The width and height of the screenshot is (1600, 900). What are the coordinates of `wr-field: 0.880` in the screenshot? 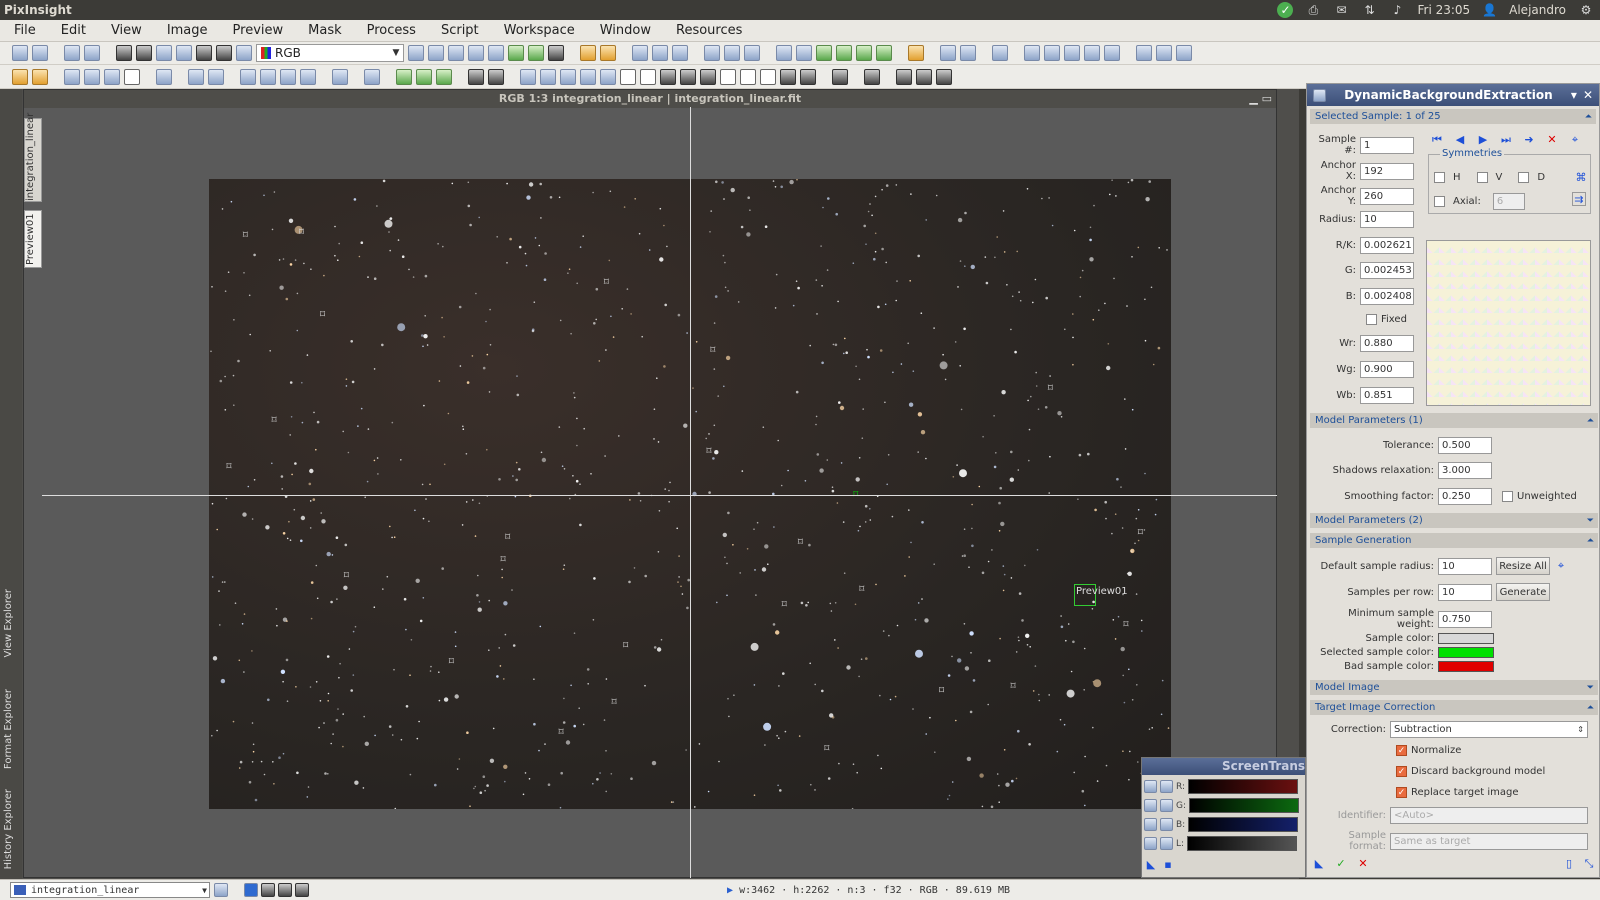 It's located at (1387, 343).